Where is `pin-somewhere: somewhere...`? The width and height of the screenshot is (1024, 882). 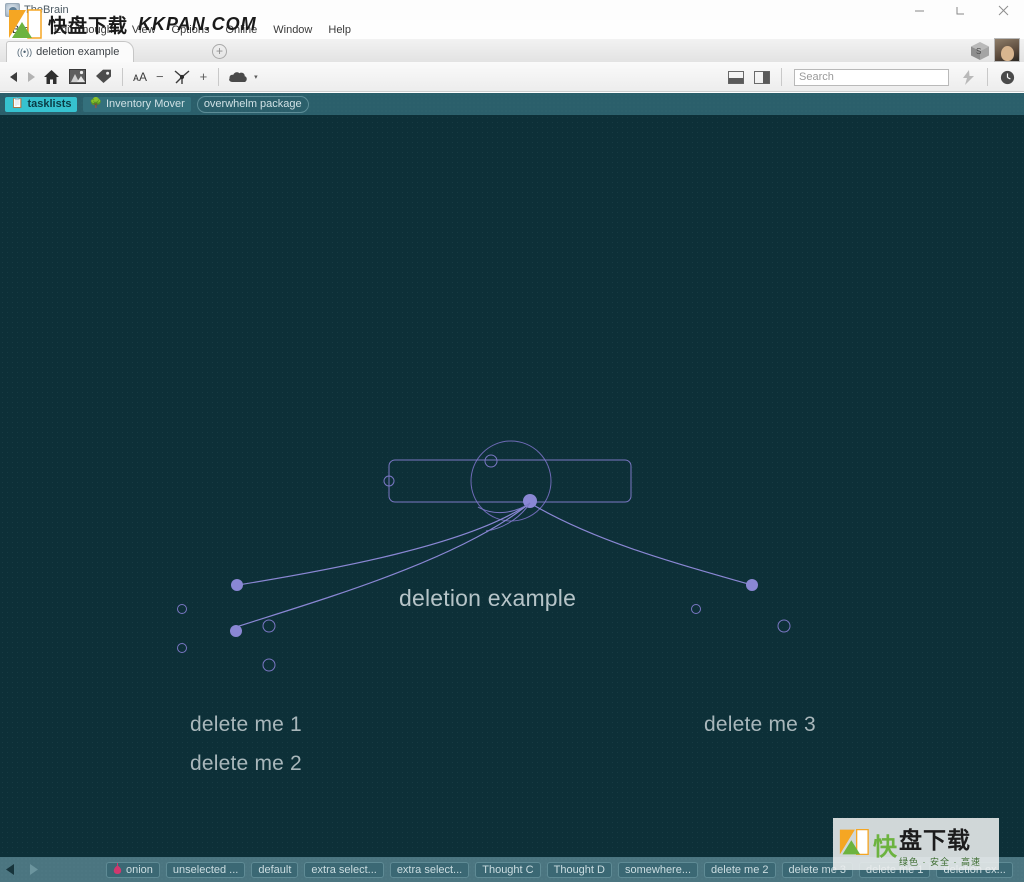
pin-somewhere: somewhere... is located at coordinates (658, 869).